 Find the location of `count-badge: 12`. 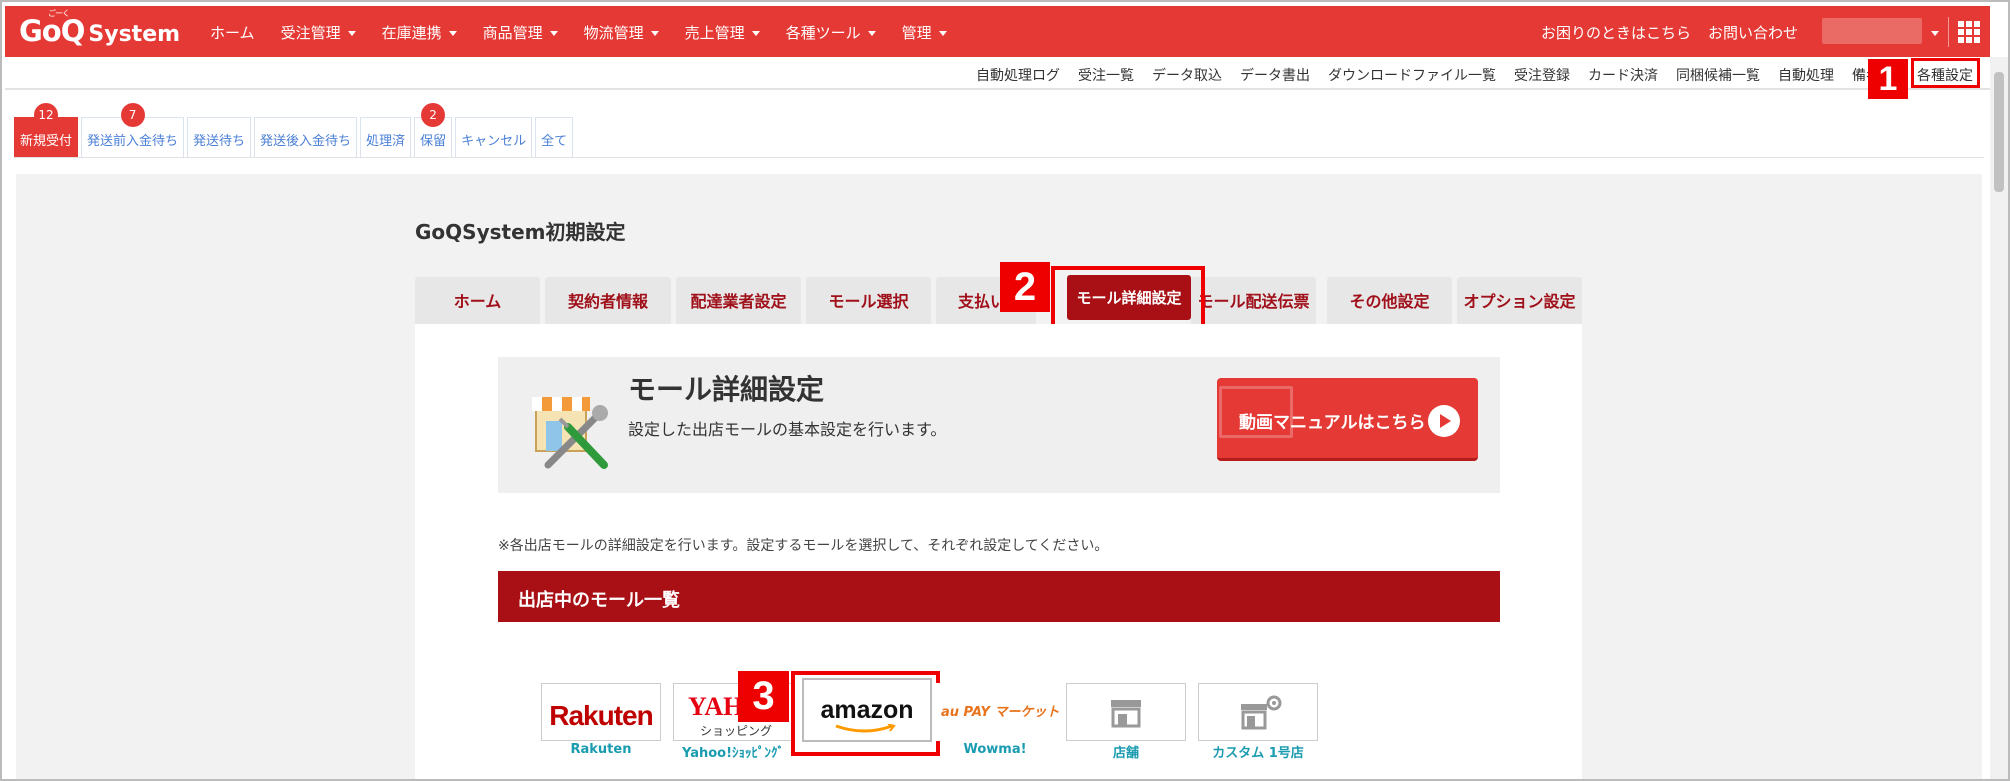

count-badge: 12 is located at coordinates (46, 115).